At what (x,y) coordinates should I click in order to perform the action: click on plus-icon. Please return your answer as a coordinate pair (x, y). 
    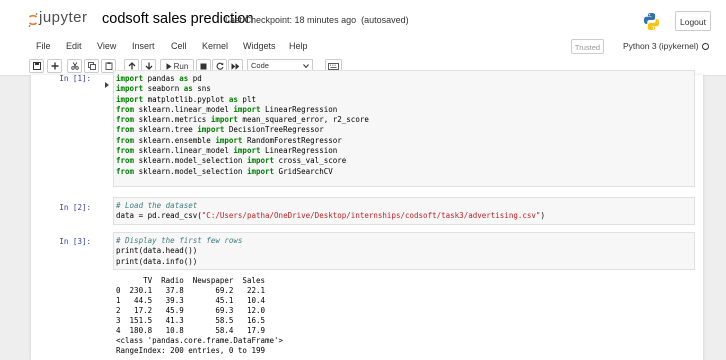
    Looking at the image, I should click on (54, 66).